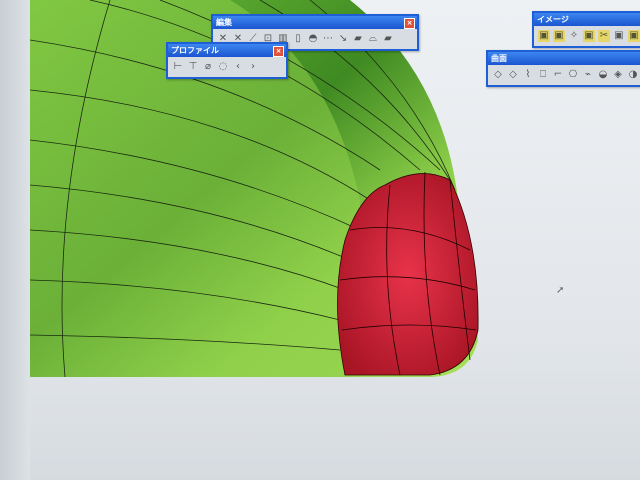 The width and height of the screenshot is (640, 480). I want to click on toolbar-tool-icon: ◑, so click(633, 75).